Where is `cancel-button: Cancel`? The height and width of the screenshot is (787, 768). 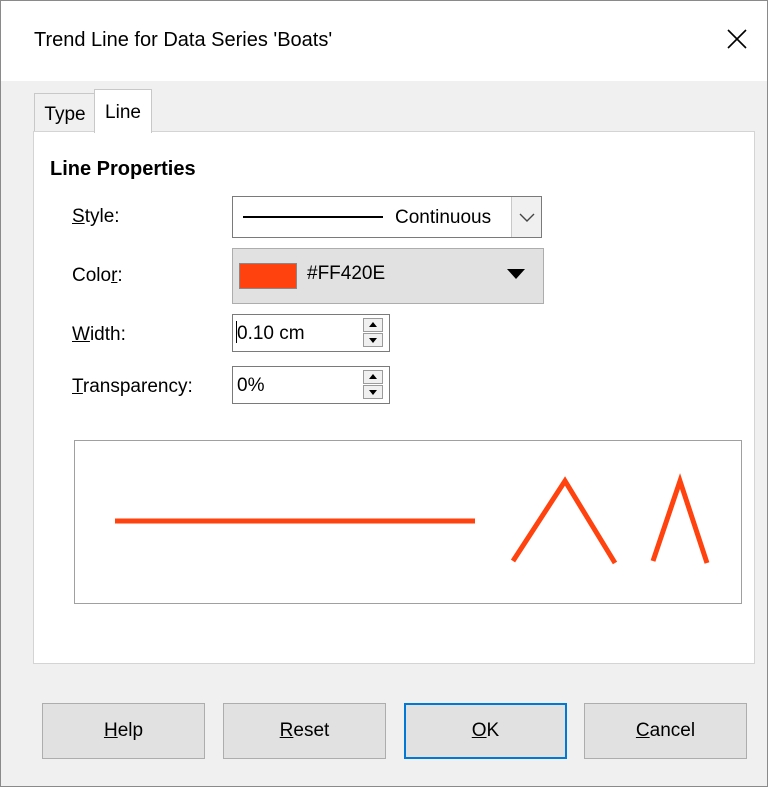 cancel-button: Cancel is located at coordinates (665, 731).